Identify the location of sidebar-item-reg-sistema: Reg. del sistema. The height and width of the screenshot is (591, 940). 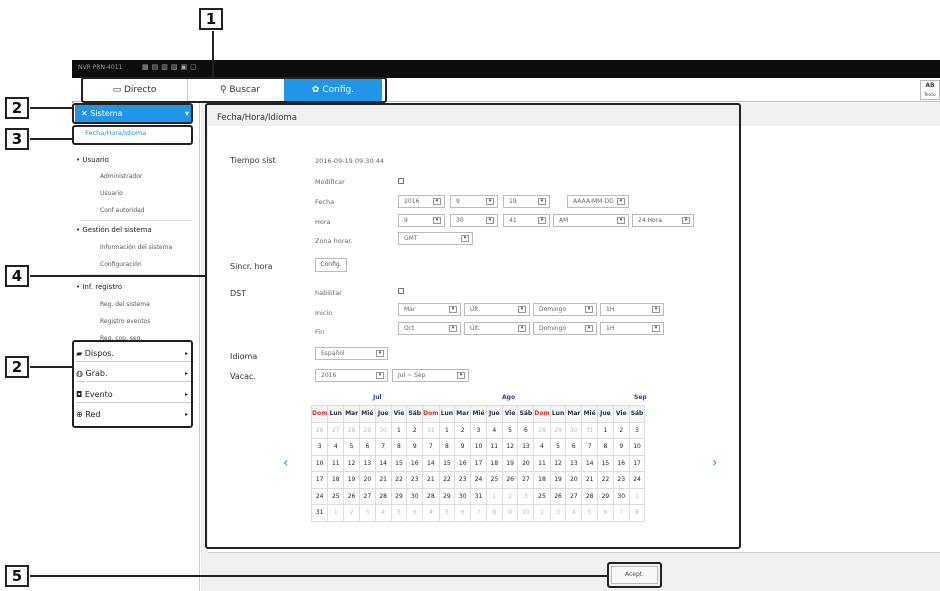
(125, 304).